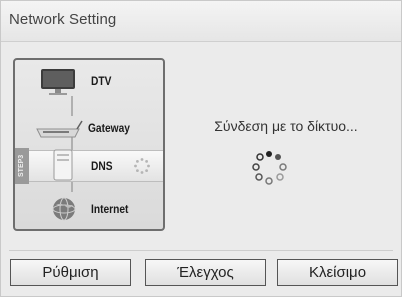 The image size is (402, 297). What do you see at coordinates (205, 272) in the screenshot?
I see `test-button: Έλεγχος` at bounding box center [205, 272].